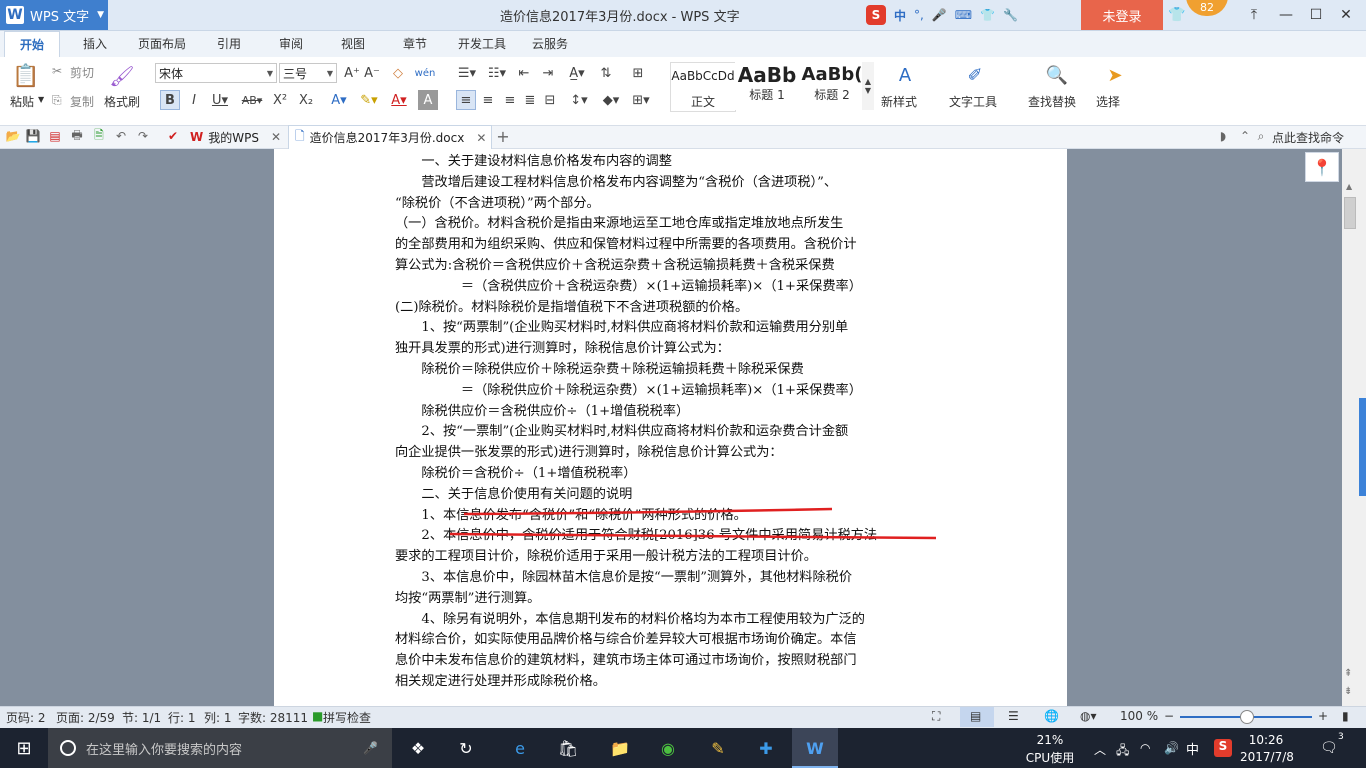 The height and width of the screenshot is (768, 1366). Describe the element at coordinates (1013, 716) in the screenshot. I see `outline-view-icon: ☰` at that location.